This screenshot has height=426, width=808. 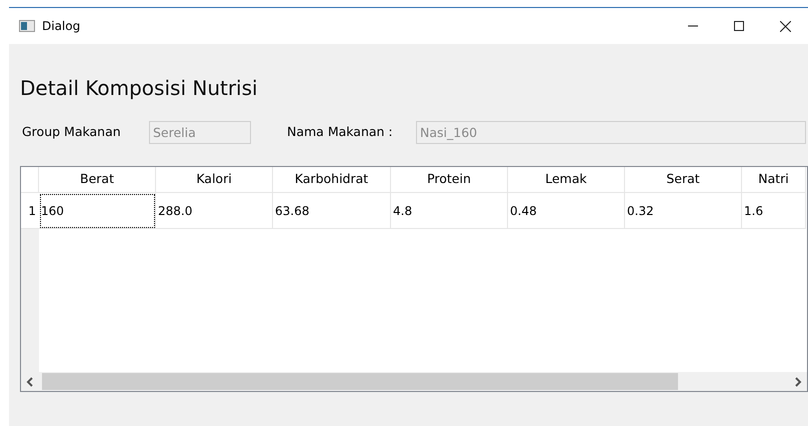 What do you see at coordinates (214, 211) in the screenshot?
I see `table-cell: 288.0` at bounding box center [214, 211].